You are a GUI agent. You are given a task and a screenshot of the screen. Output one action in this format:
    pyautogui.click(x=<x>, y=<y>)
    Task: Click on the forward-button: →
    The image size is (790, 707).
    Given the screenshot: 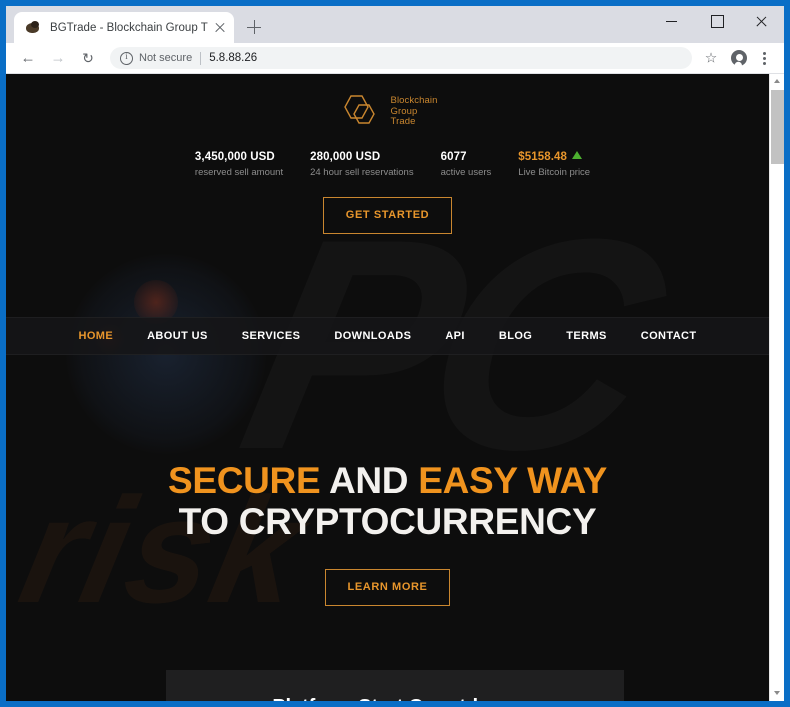 What is the action you would take?
    pyautogui.click(x=58, y=58)
    